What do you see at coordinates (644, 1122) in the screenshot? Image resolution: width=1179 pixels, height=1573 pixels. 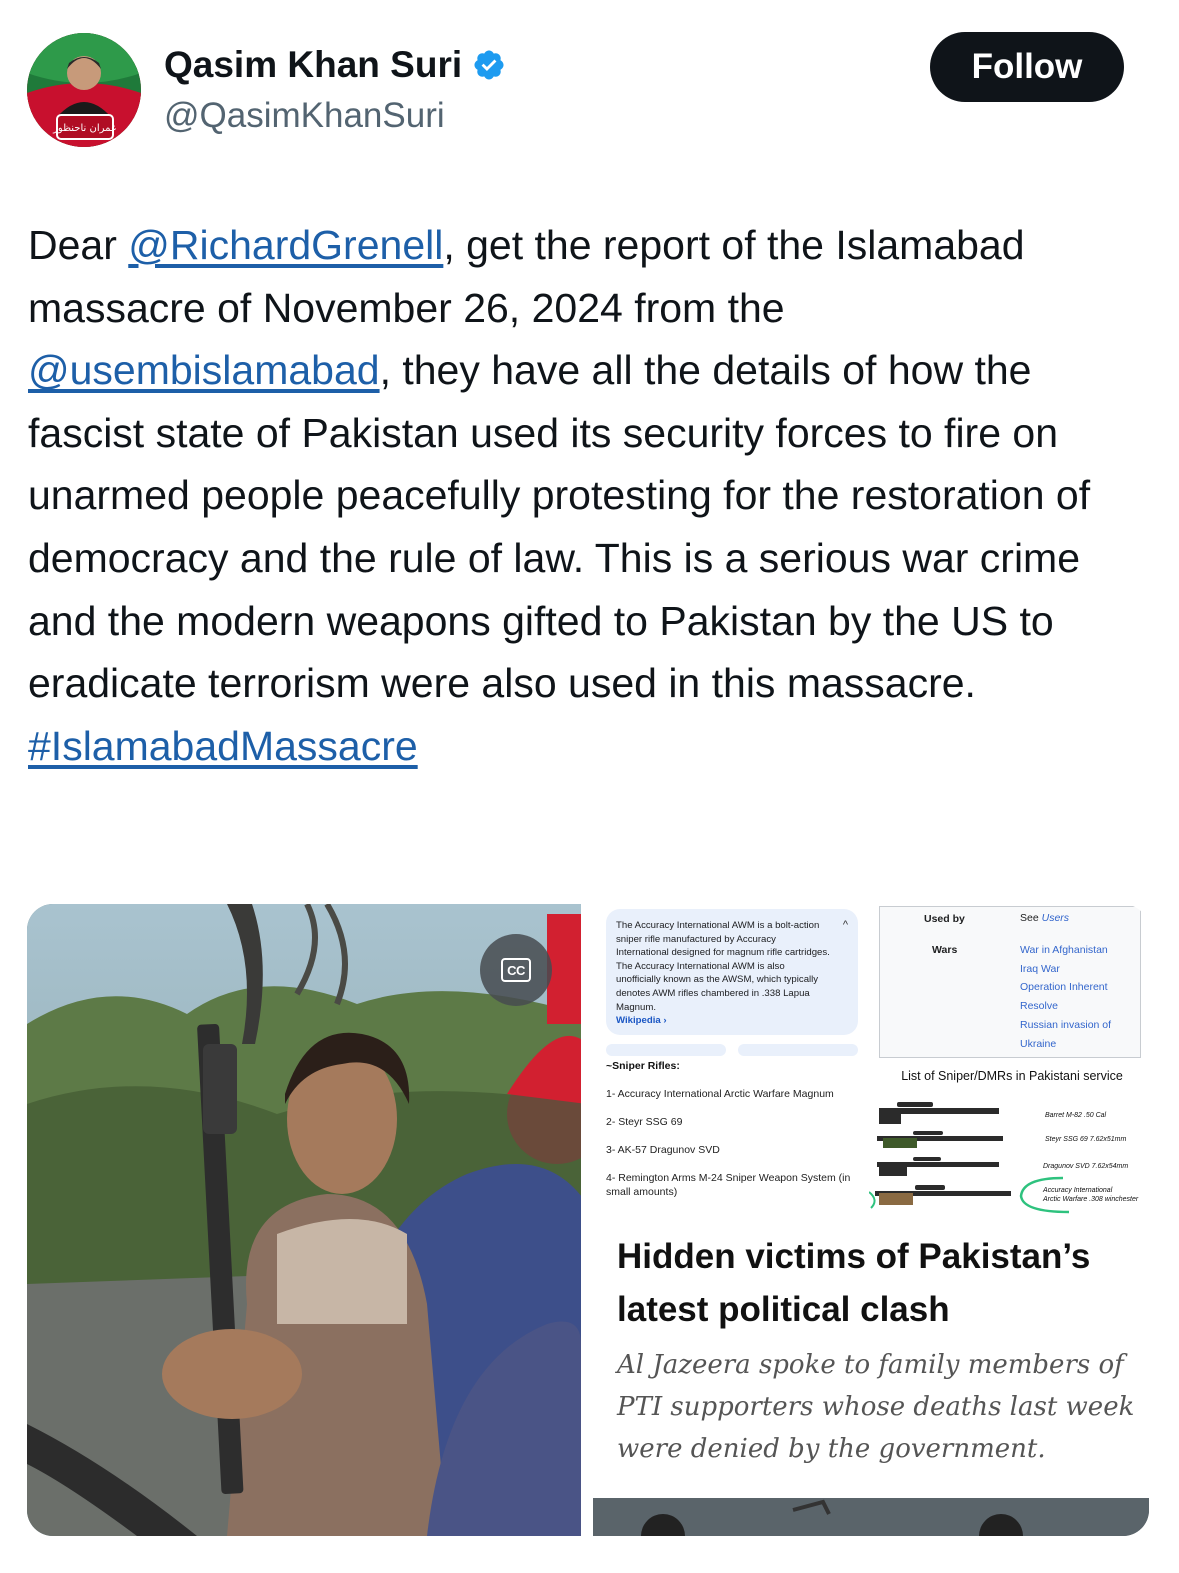 I see `sniper-list-item: 2- Steyr SSG 69` at bounding box center [644, 1122].